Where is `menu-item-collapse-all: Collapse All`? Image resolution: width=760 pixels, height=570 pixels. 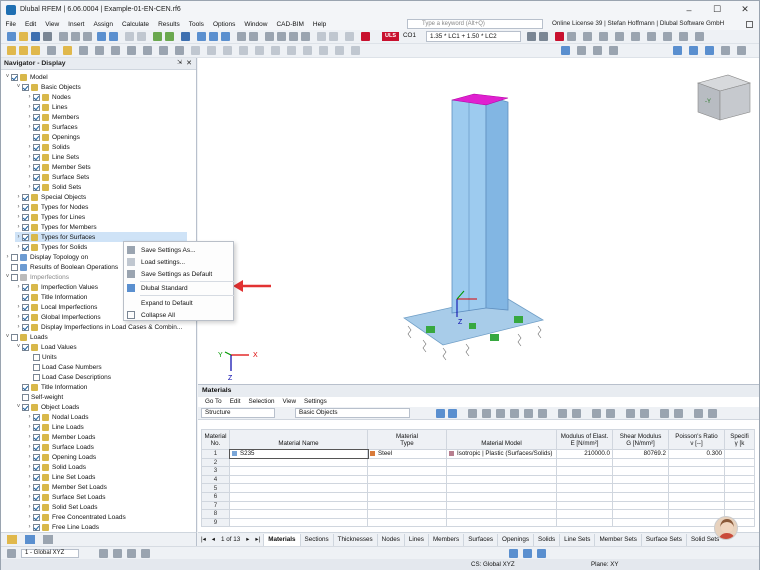
menu-item-collapse-all: Collapse All is located at coordinates (179, 315).